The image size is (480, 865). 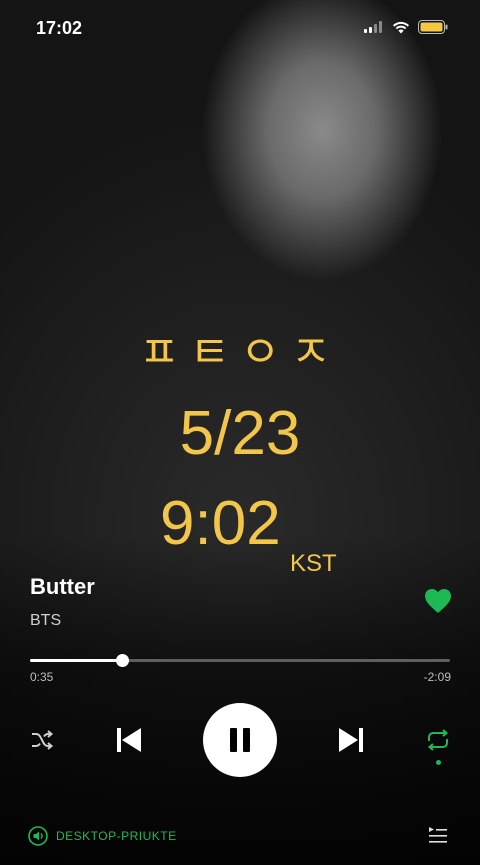 I want to click on speaker-icon, so click(x=38, y=836).